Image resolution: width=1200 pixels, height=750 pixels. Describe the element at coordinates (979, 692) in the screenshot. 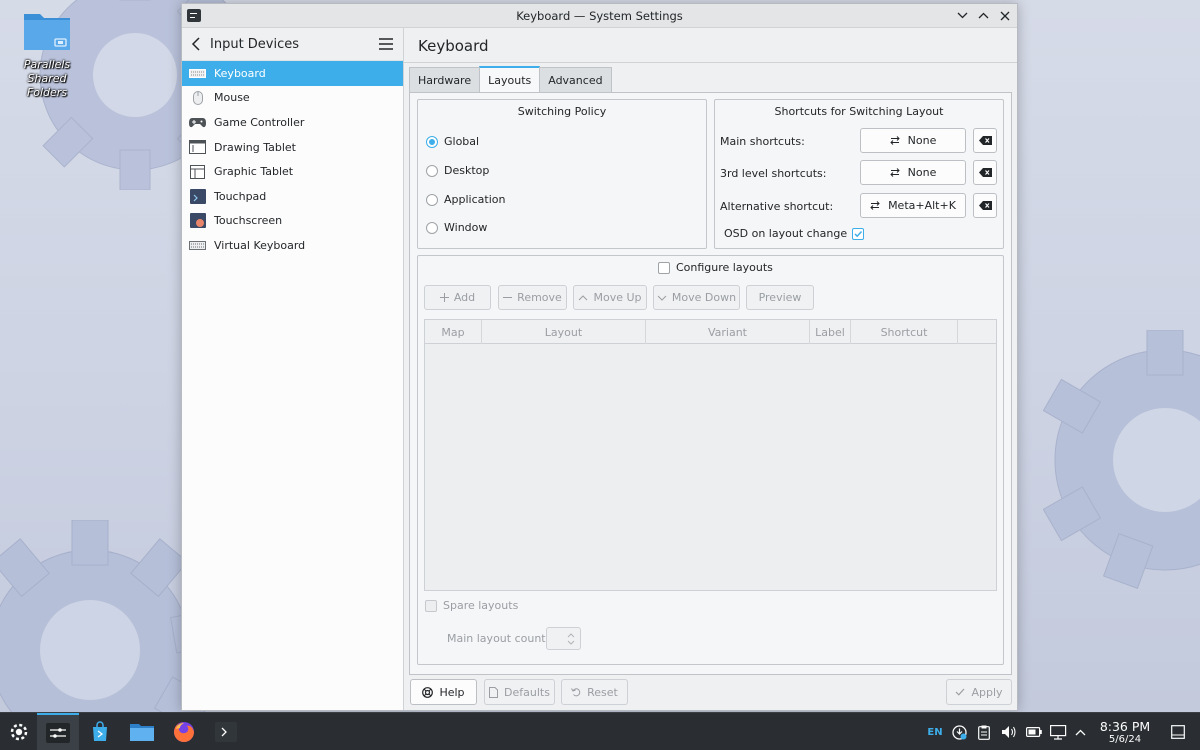

I see `apply-button: Apply` at that location.